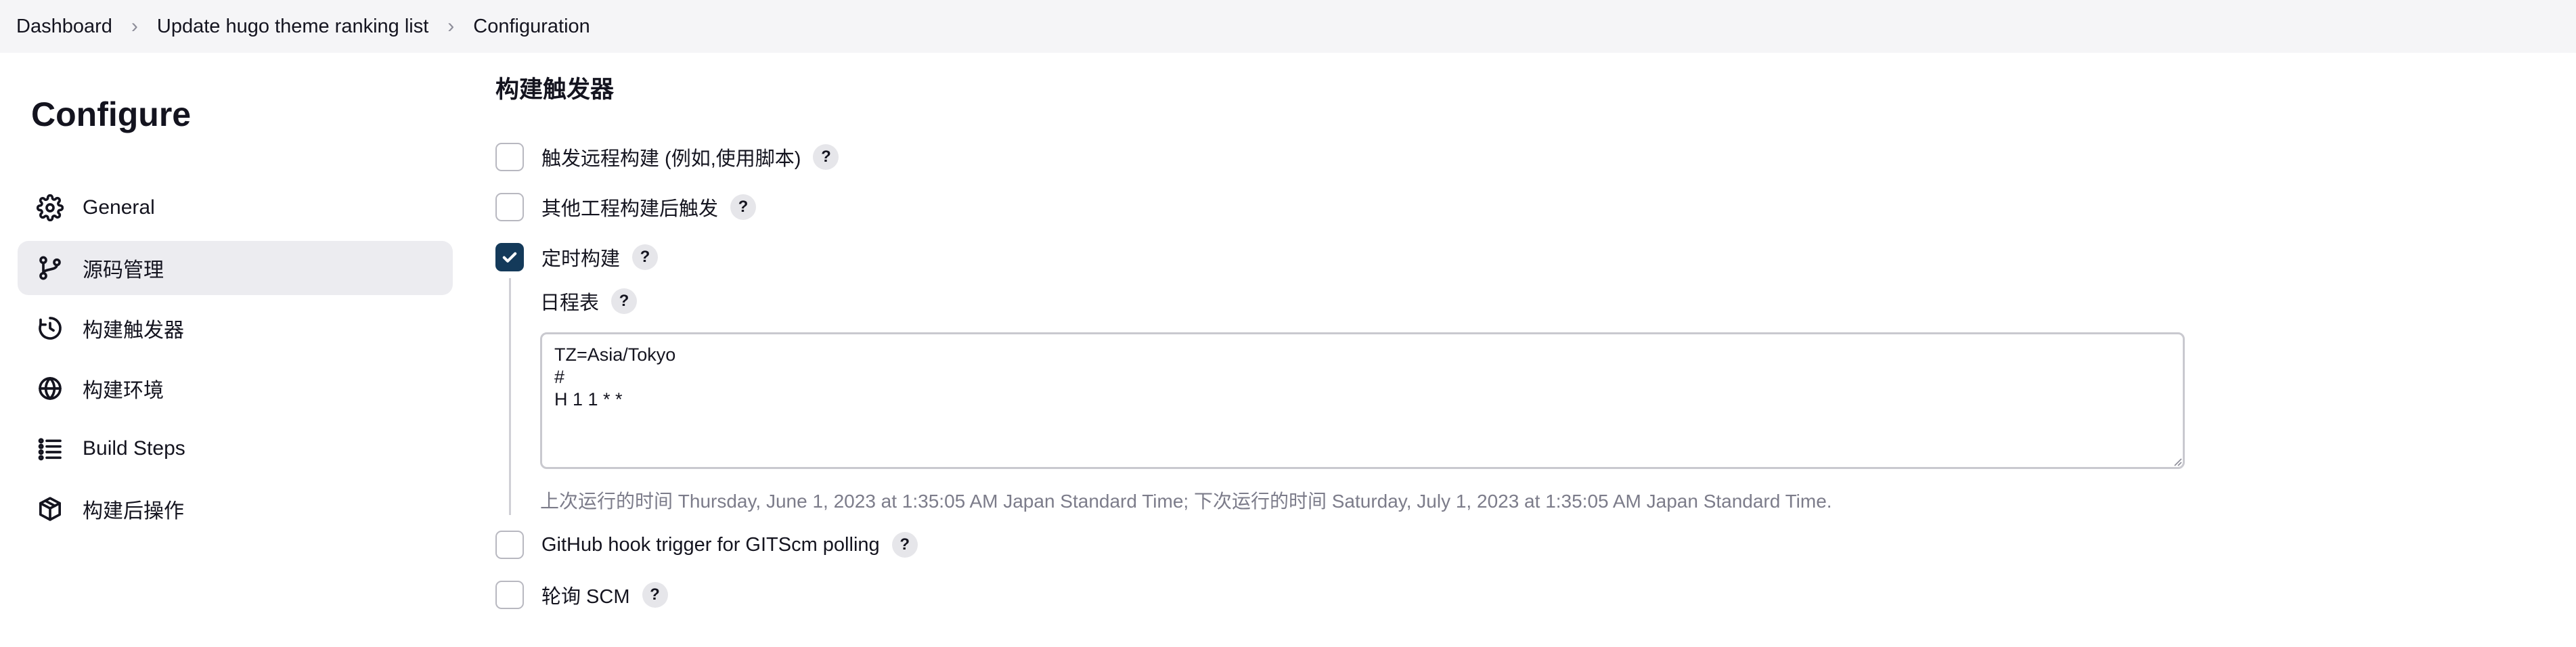 This screenshot has width=2576, height=647. I want to click on package-icon, so click(50, 509).